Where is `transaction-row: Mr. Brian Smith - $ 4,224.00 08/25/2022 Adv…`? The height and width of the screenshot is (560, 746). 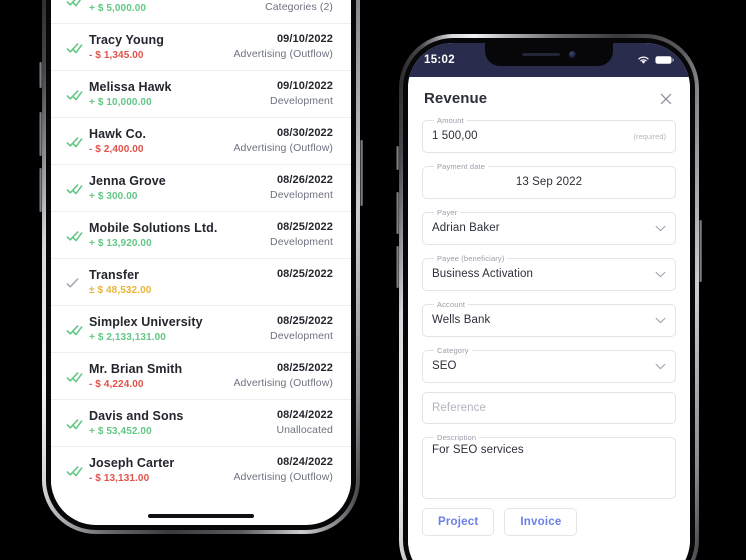 transaction-row: Mr. Brian Smith - $ 4,224.00 08/25/2022 Adv… is located at coordinates (201, 376).